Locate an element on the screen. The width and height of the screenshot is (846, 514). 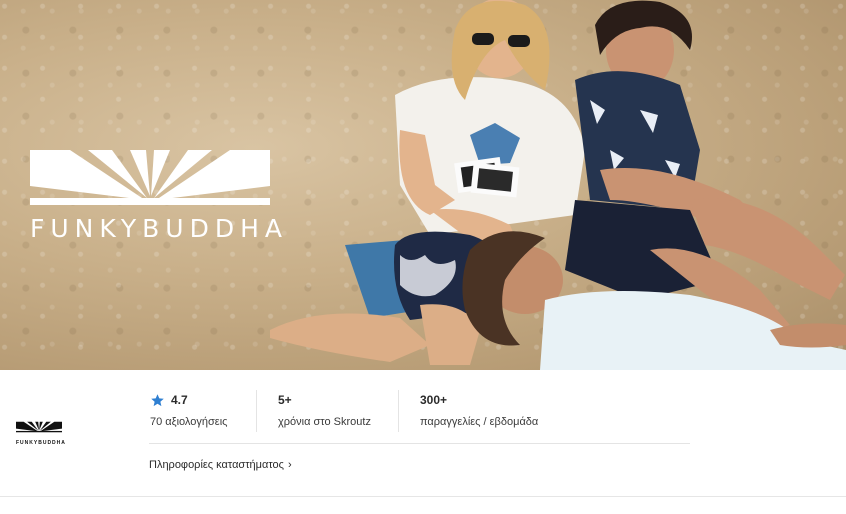
store-info-link: Πληροφορίες καταστήματος › is located at coordinates (220, 465).